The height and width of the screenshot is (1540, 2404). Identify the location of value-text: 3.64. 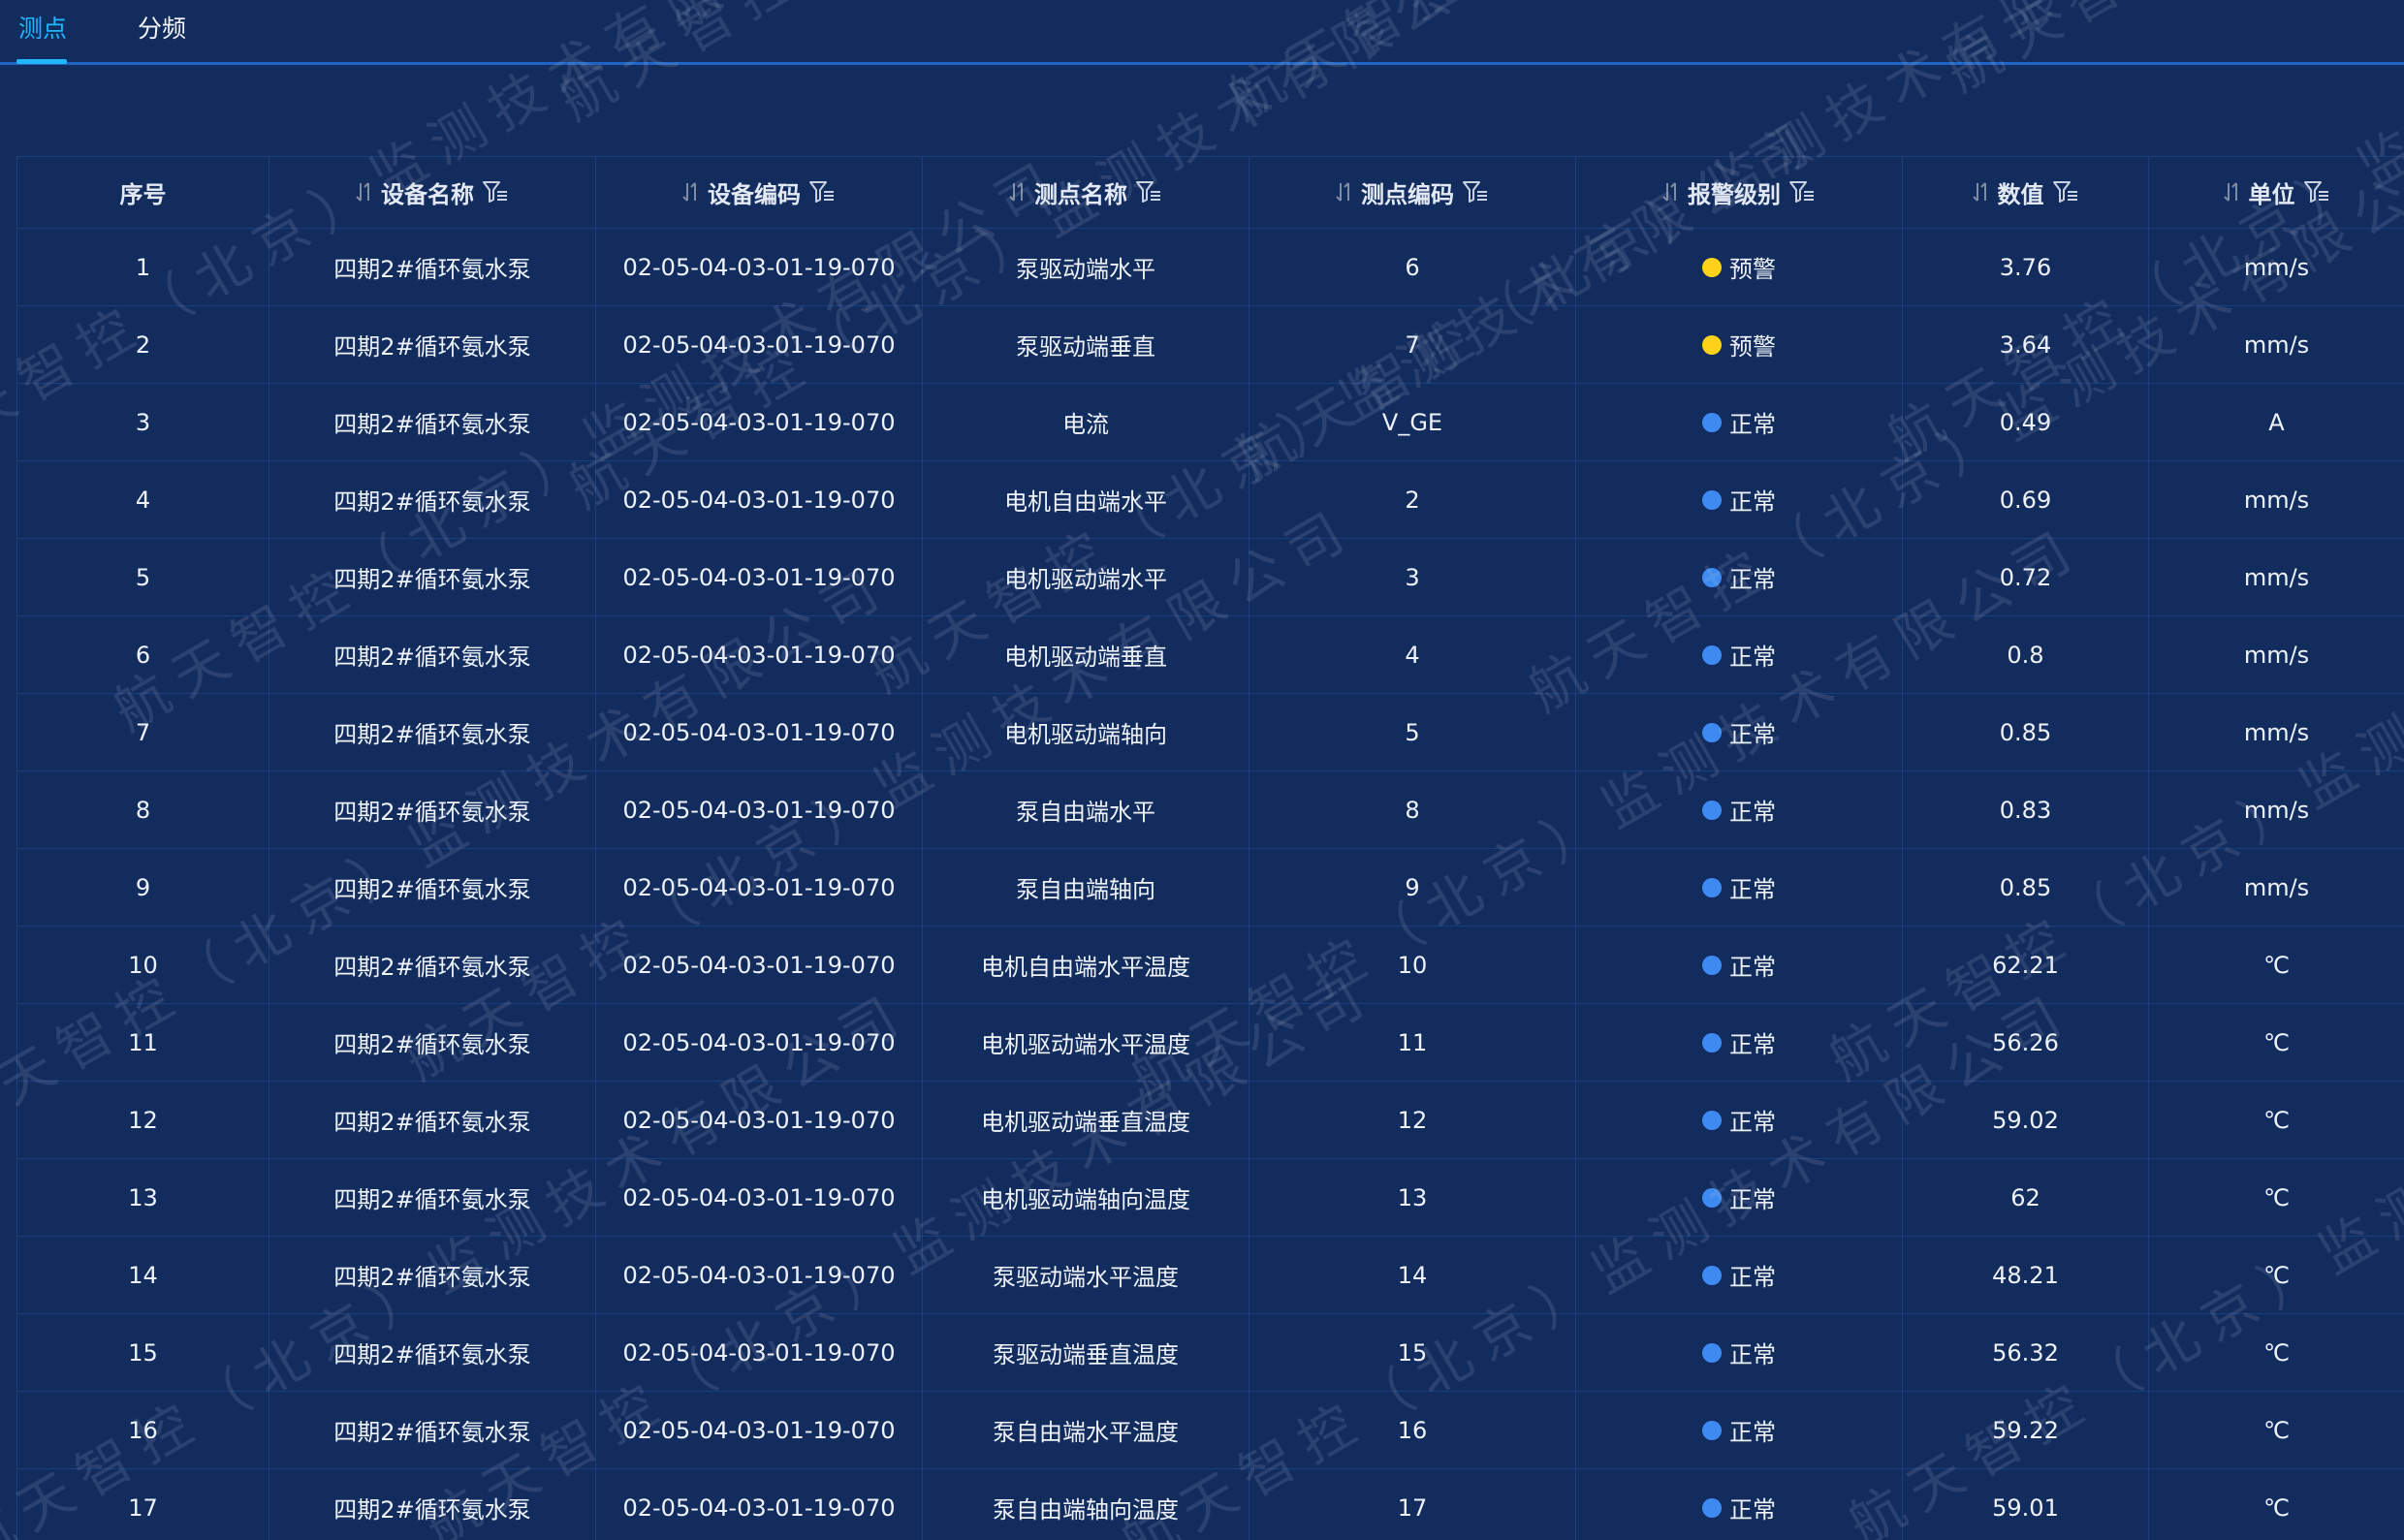
(2025, 344).